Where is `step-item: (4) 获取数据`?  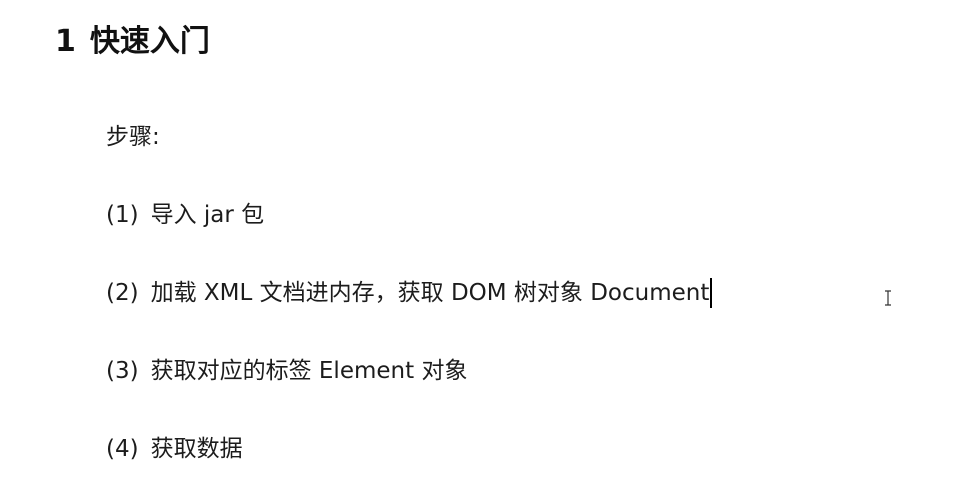 step-item: (4) 获取数据 is located at coordinates (174, 449).